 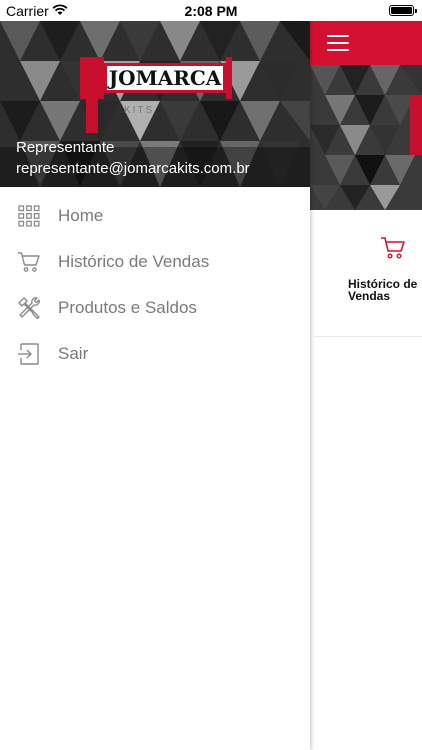 I want to click on status-bar: Carrier 2:08 PM, so click(x=211, y=10).